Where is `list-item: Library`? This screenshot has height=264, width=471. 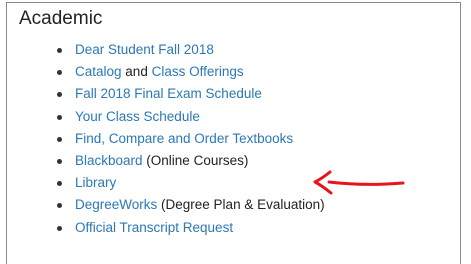
list-item: Library is located at coordinates (191, 183).